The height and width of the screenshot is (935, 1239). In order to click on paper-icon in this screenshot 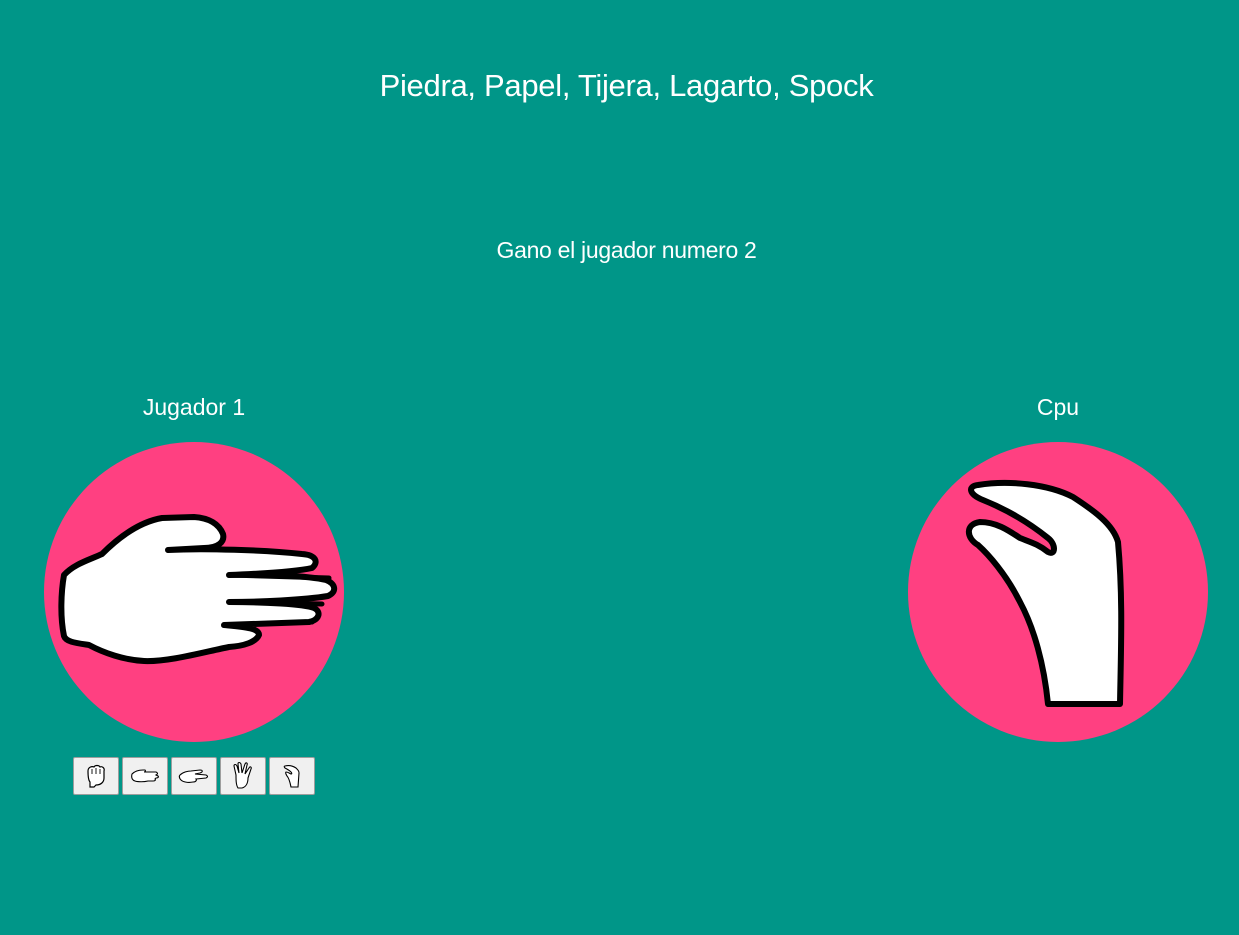, I will do `click(145, 776)`.